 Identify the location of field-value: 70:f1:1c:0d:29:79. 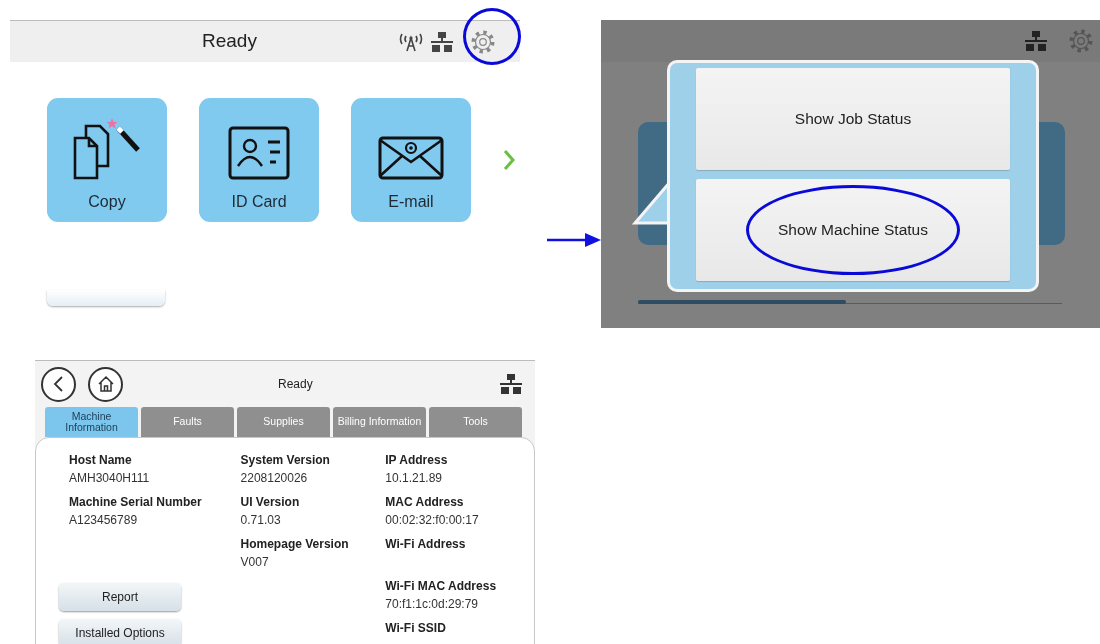
(432, 604).